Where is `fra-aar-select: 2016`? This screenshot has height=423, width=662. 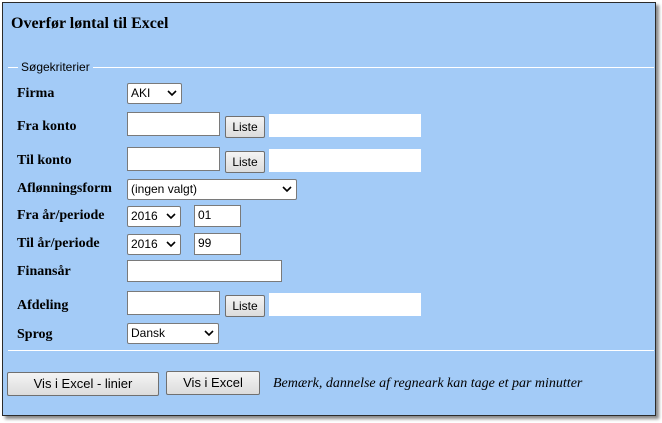
fra-aar-select: 2016 is located at coordinates (154, 216).